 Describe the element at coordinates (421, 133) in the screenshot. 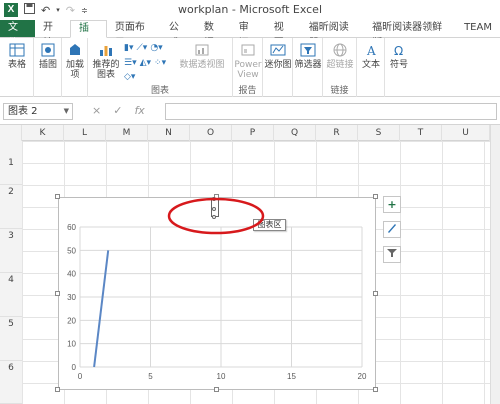

I see `column-header: T` at that location.